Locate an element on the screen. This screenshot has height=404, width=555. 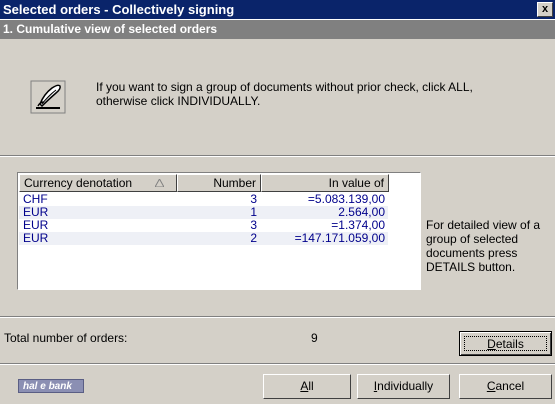
column-header-value: In value of is located at coordinates (325, 183).